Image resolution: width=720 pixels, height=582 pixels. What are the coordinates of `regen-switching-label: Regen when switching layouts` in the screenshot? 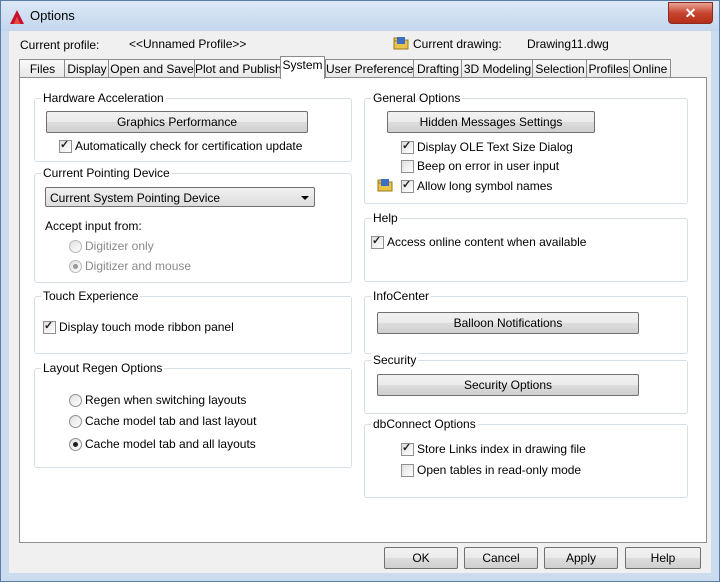 It's located at (166, 400).